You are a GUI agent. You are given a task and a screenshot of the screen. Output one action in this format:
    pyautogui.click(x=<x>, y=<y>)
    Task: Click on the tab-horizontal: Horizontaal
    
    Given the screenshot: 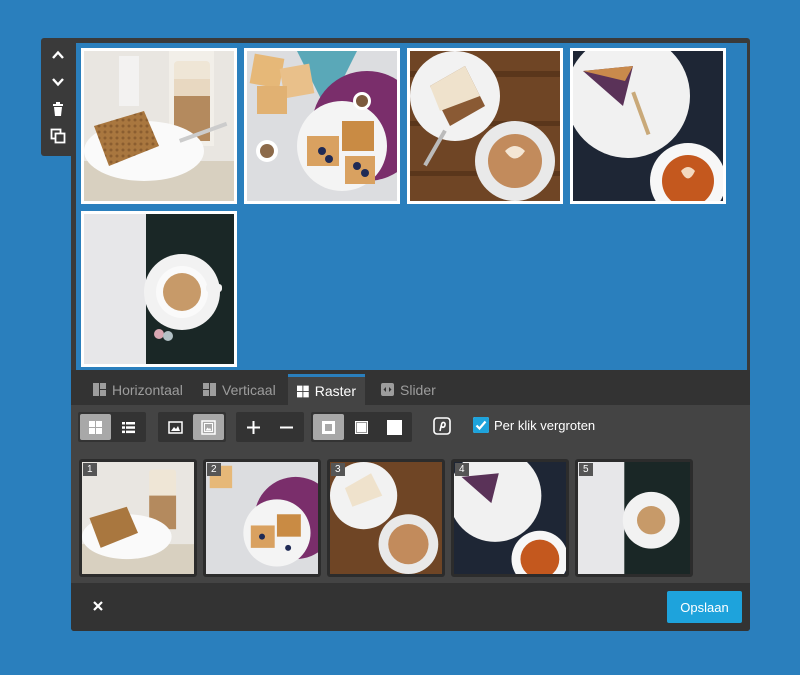 What is the action you would take?
    pyautogui.click(x=138, y=389)
    